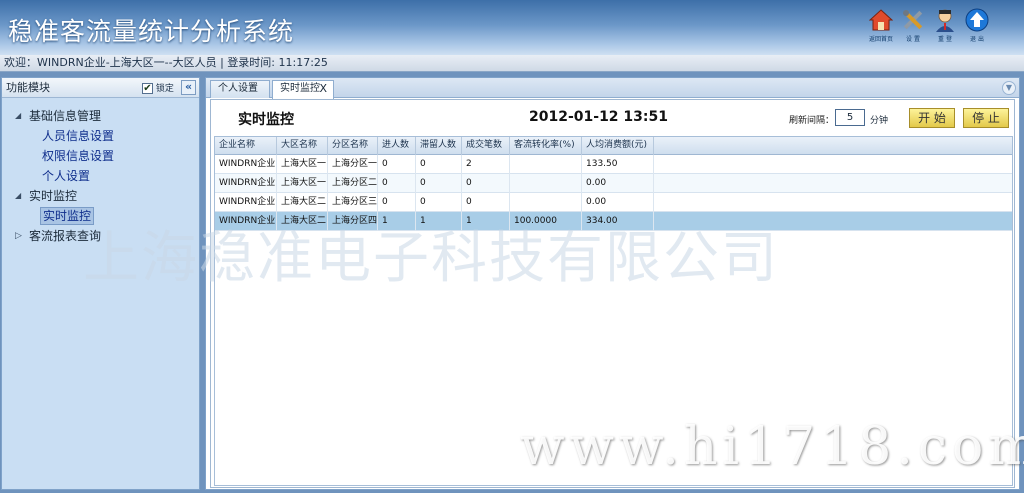 This screenshot has width=1024, height=493. Describe the element at coordinates (100, 216) in the screenshot. I see `tree-item-realtime-monitor: 实时监控` at that location.